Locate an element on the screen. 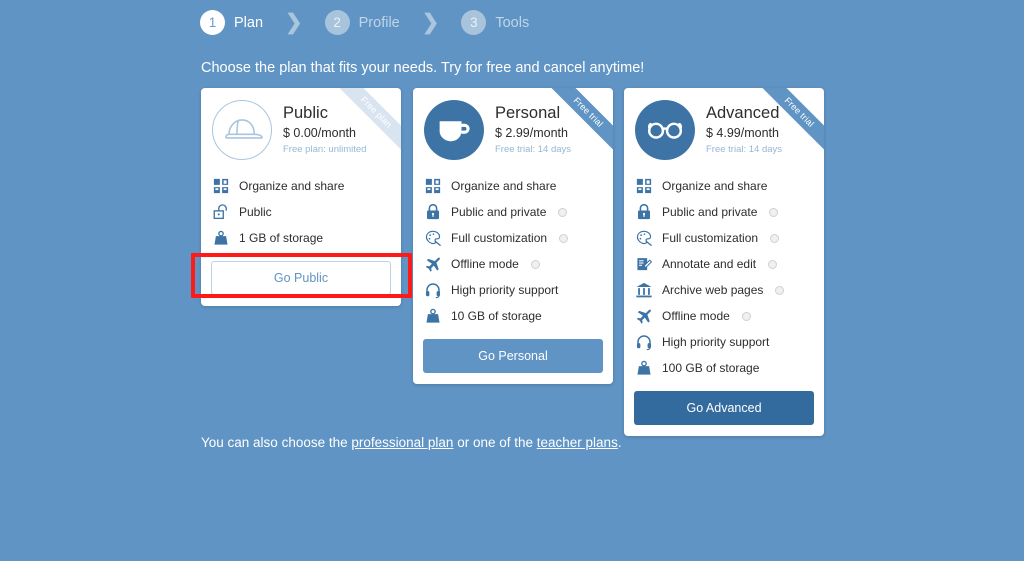 The image size is (1024, 561). step-number-badge: 1 is located at coordinates (212, 22).